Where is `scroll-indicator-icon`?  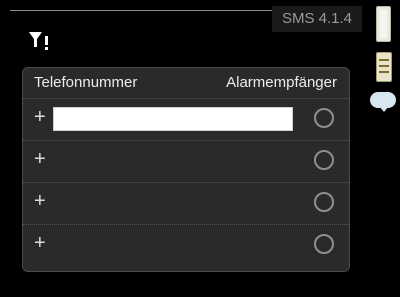
scroll-indicator-icon is located at coordinates (383, 24).